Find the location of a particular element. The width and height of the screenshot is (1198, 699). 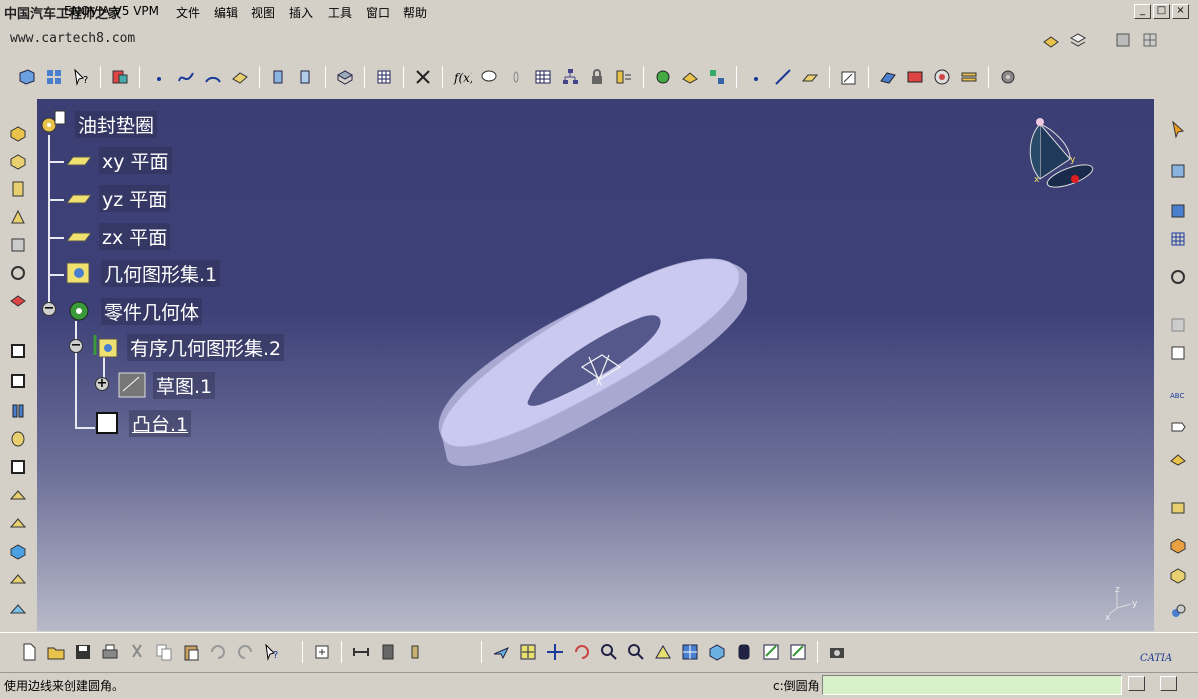

menu-edit: 编辑 is located at coordinates (226, 12).